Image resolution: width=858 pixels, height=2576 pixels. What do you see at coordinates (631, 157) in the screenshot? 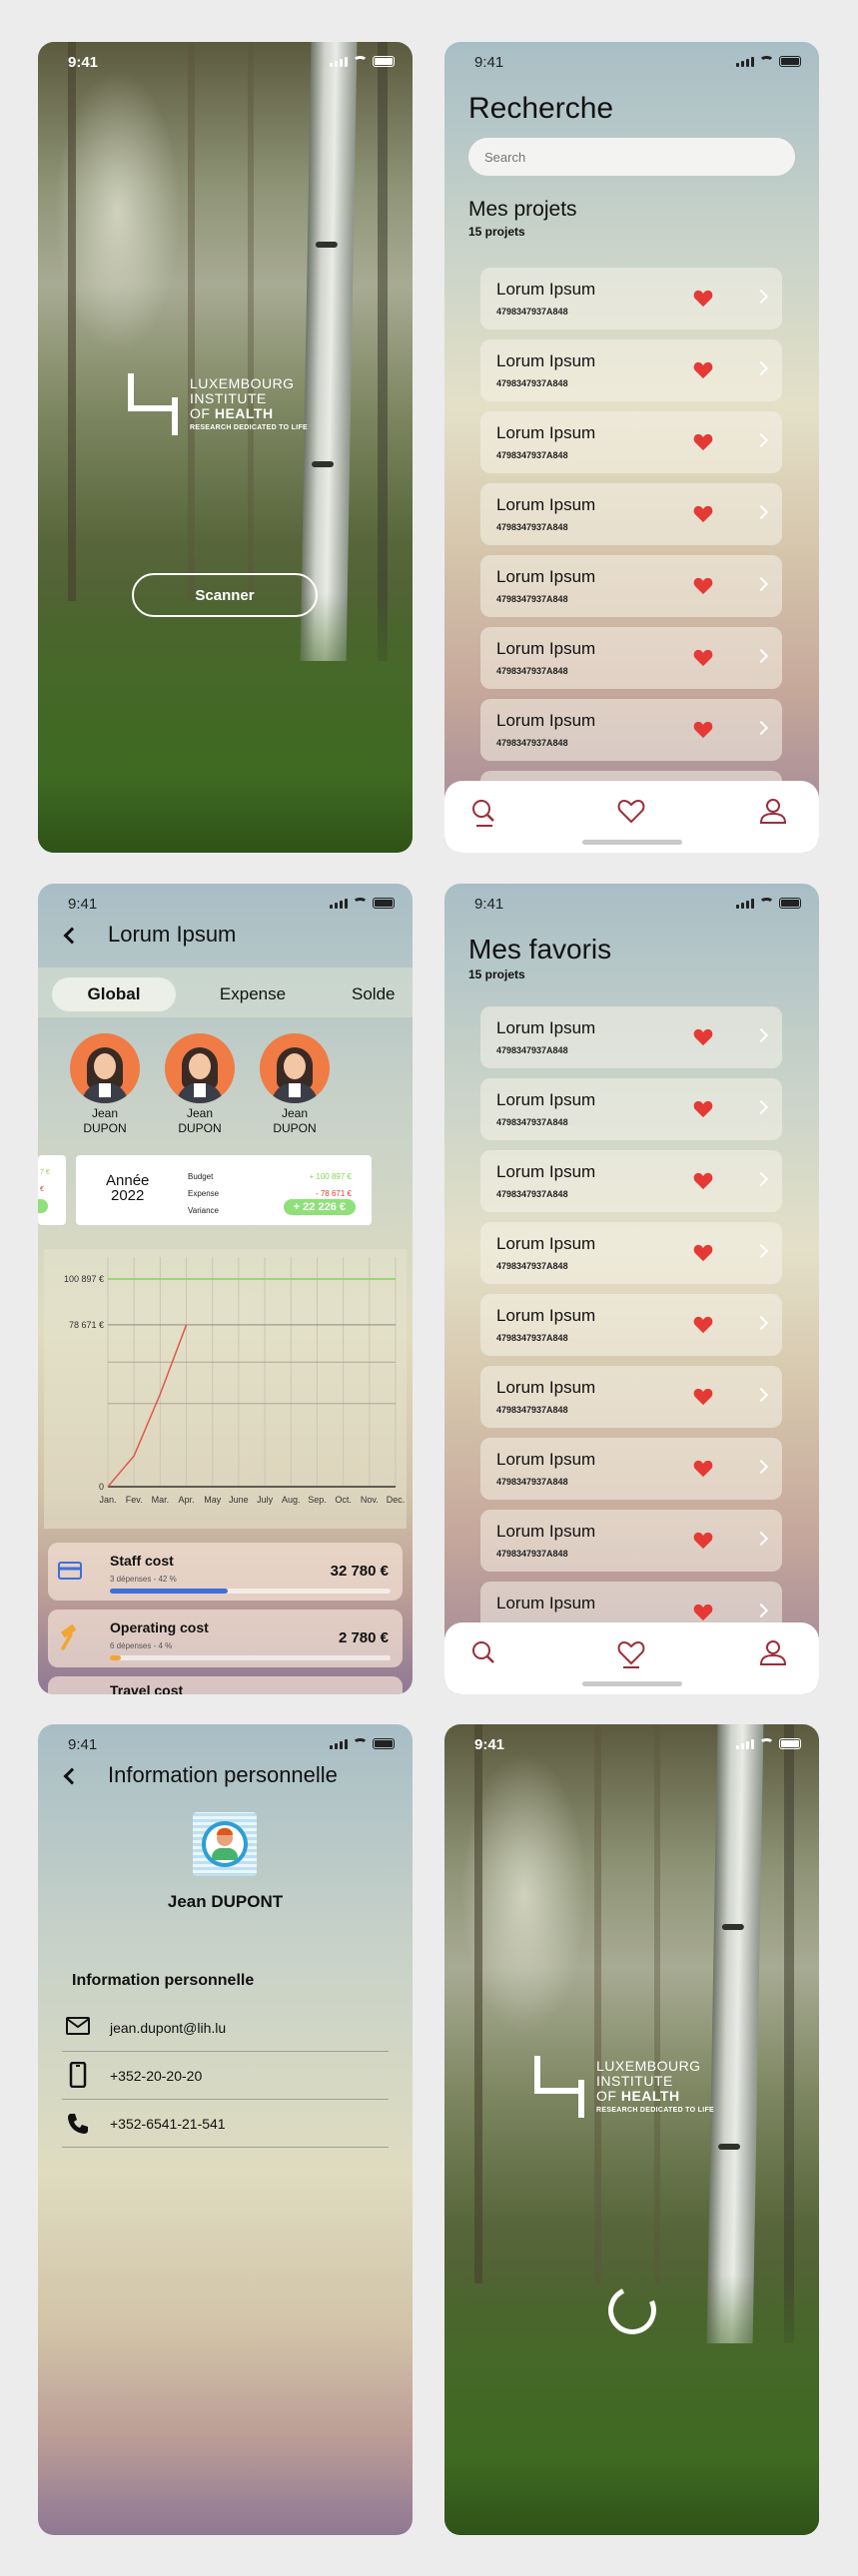
I see `search-input` at bounding box center [631, 157].